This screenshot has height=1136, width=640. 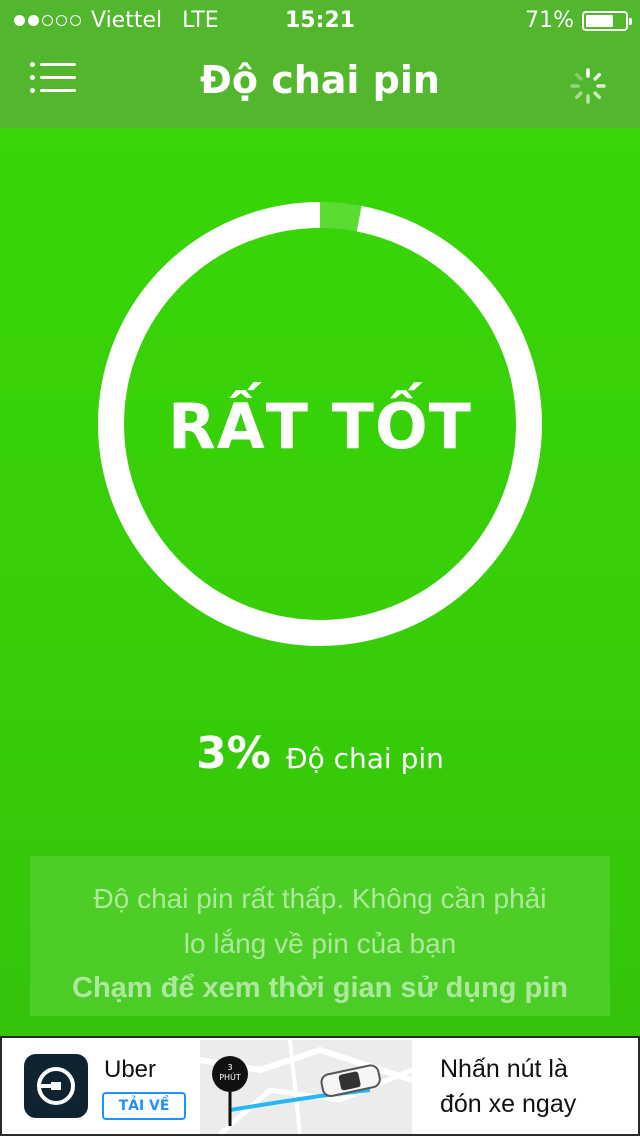 I want to click on top-bar: Viettel LTE 15:21 71% Độ chai pin, so click(x=320, y=64).